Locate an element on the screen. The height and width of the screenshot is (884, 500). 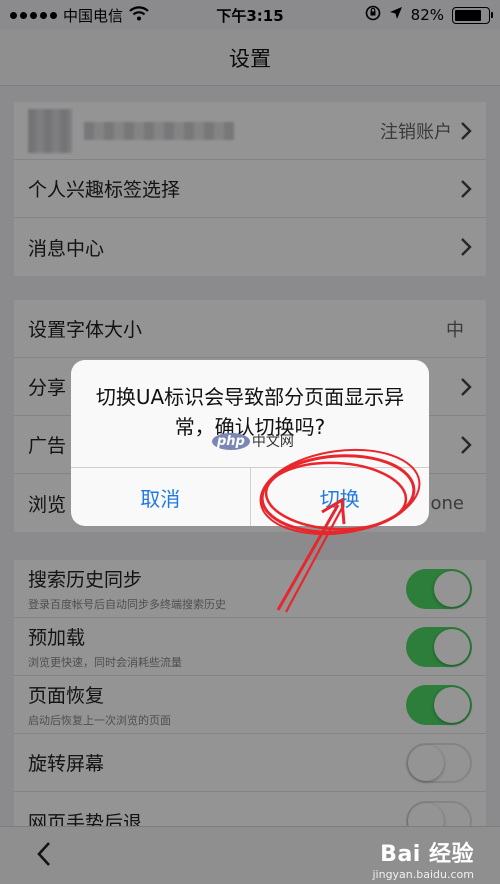
php-logo: php is located at coordinates (231, 441).